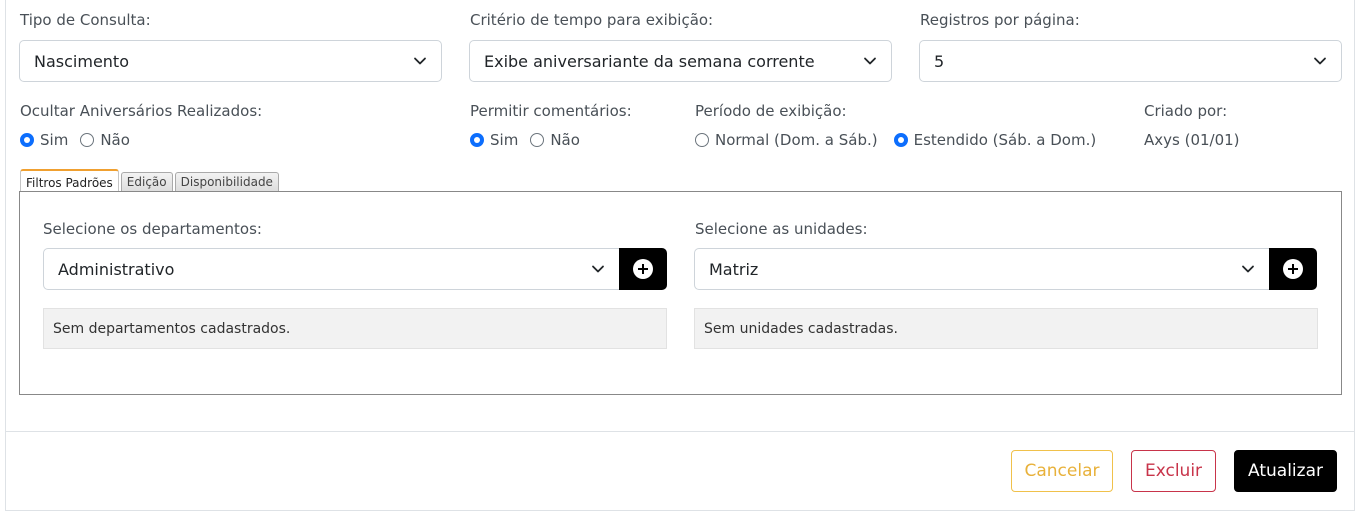 The image size is (1361, 513). Describe the element at coordinates (1062, 471) in the screenshot. I see `cancel-button: Cancelar` at that location.